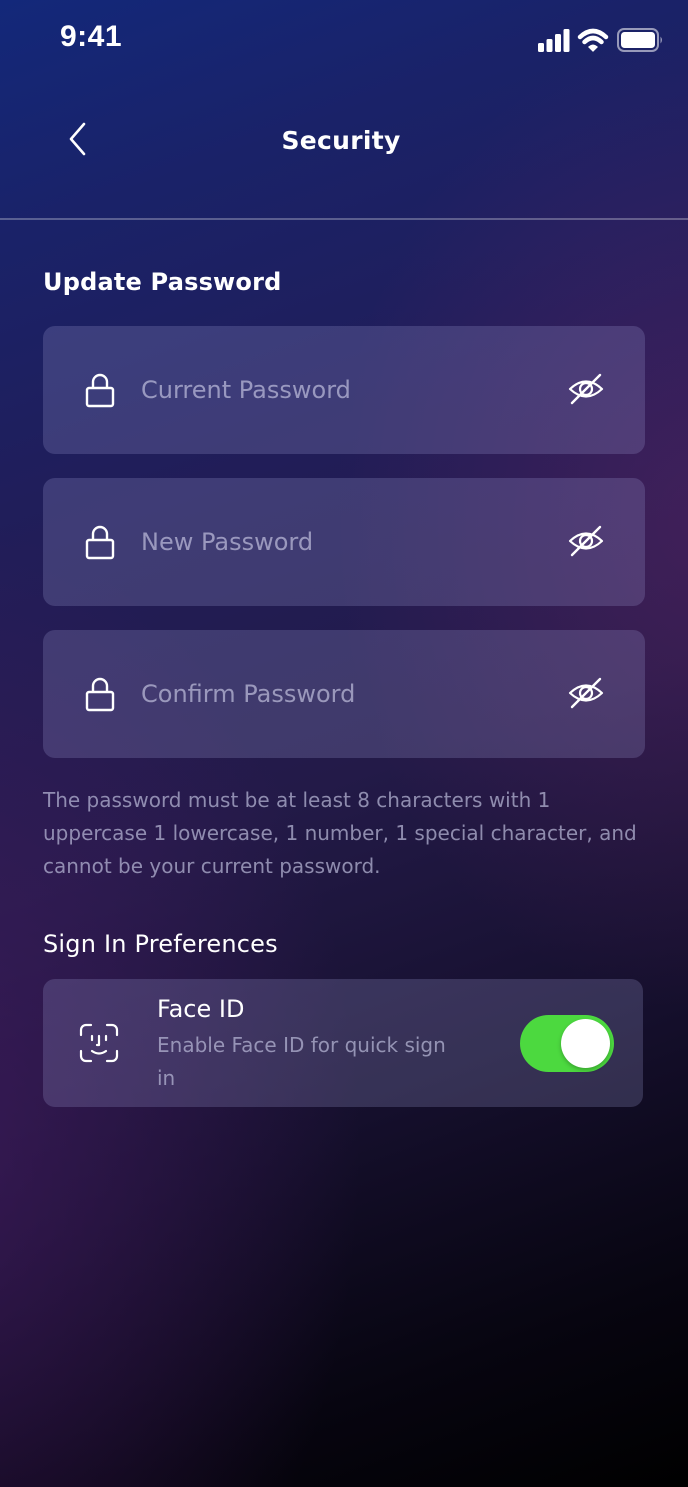  I want to click on status-time: 9:41, so click(91, 36).